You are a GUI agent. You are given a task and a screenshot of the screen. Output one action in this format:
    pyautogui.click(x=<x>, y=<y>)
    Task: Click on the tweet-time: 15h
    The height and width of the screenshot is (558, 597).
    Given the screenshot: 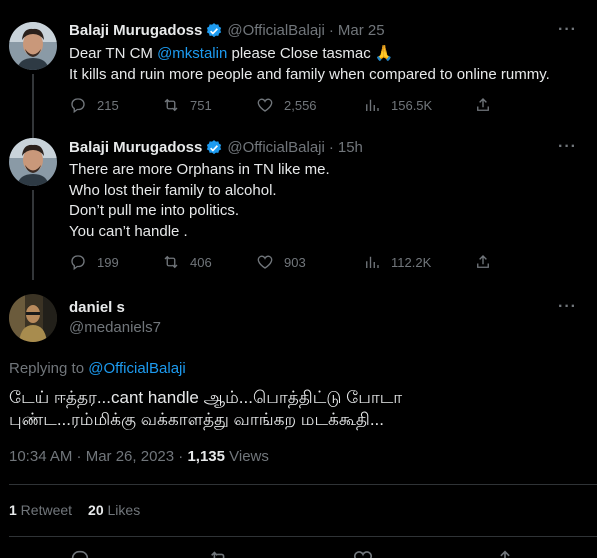 What is the action you would take?
    pyautogui.click(x=350, y=148)
    